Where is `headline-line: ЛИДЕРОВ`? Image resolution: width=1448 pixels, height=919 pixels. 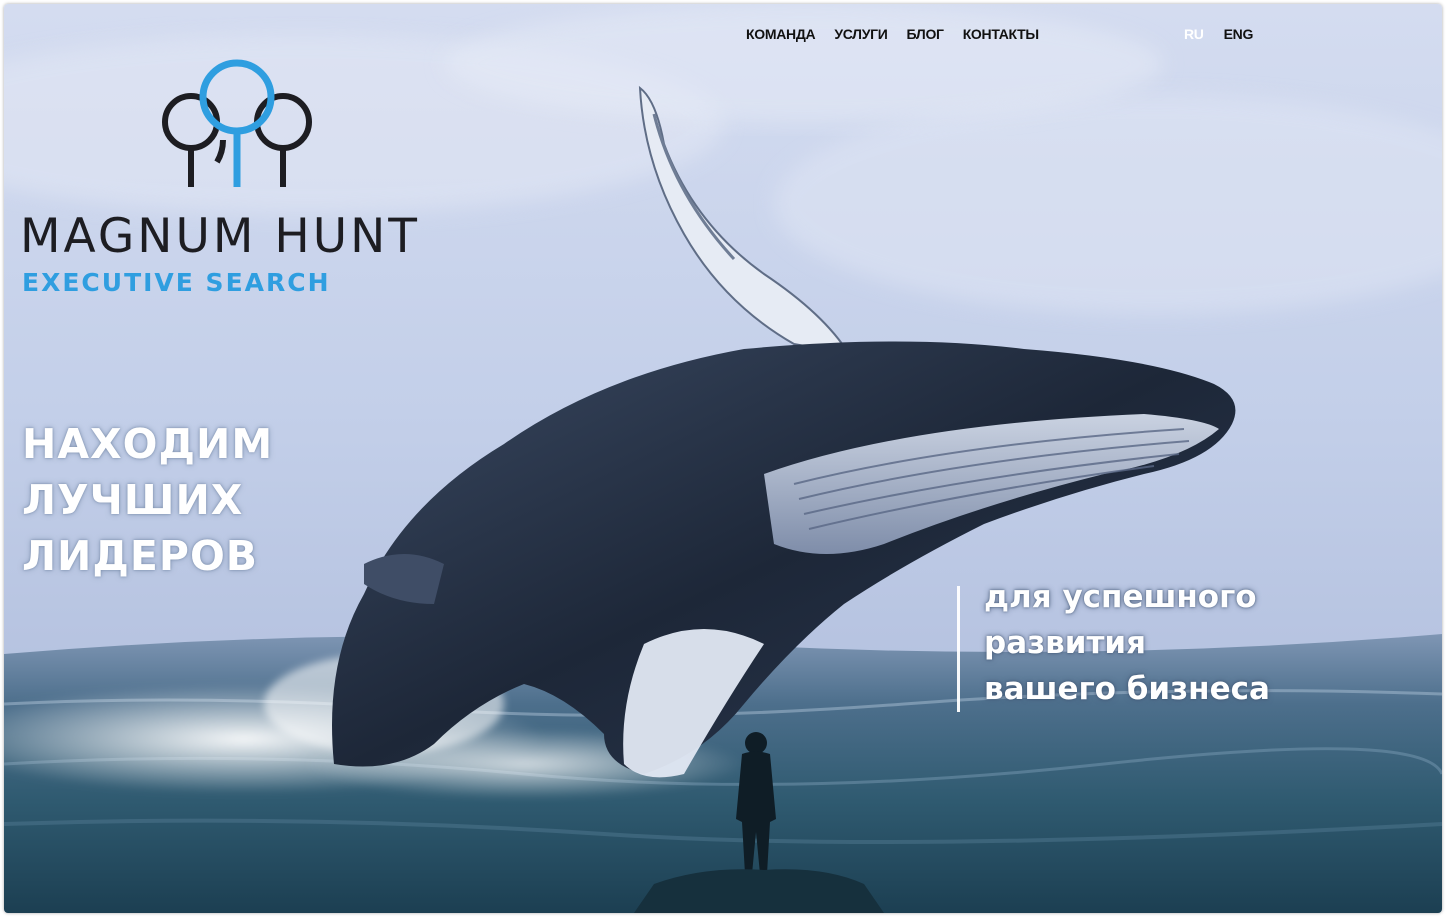 headline-line: ЛИДЕРОВ is located at coordinates (140, 556).